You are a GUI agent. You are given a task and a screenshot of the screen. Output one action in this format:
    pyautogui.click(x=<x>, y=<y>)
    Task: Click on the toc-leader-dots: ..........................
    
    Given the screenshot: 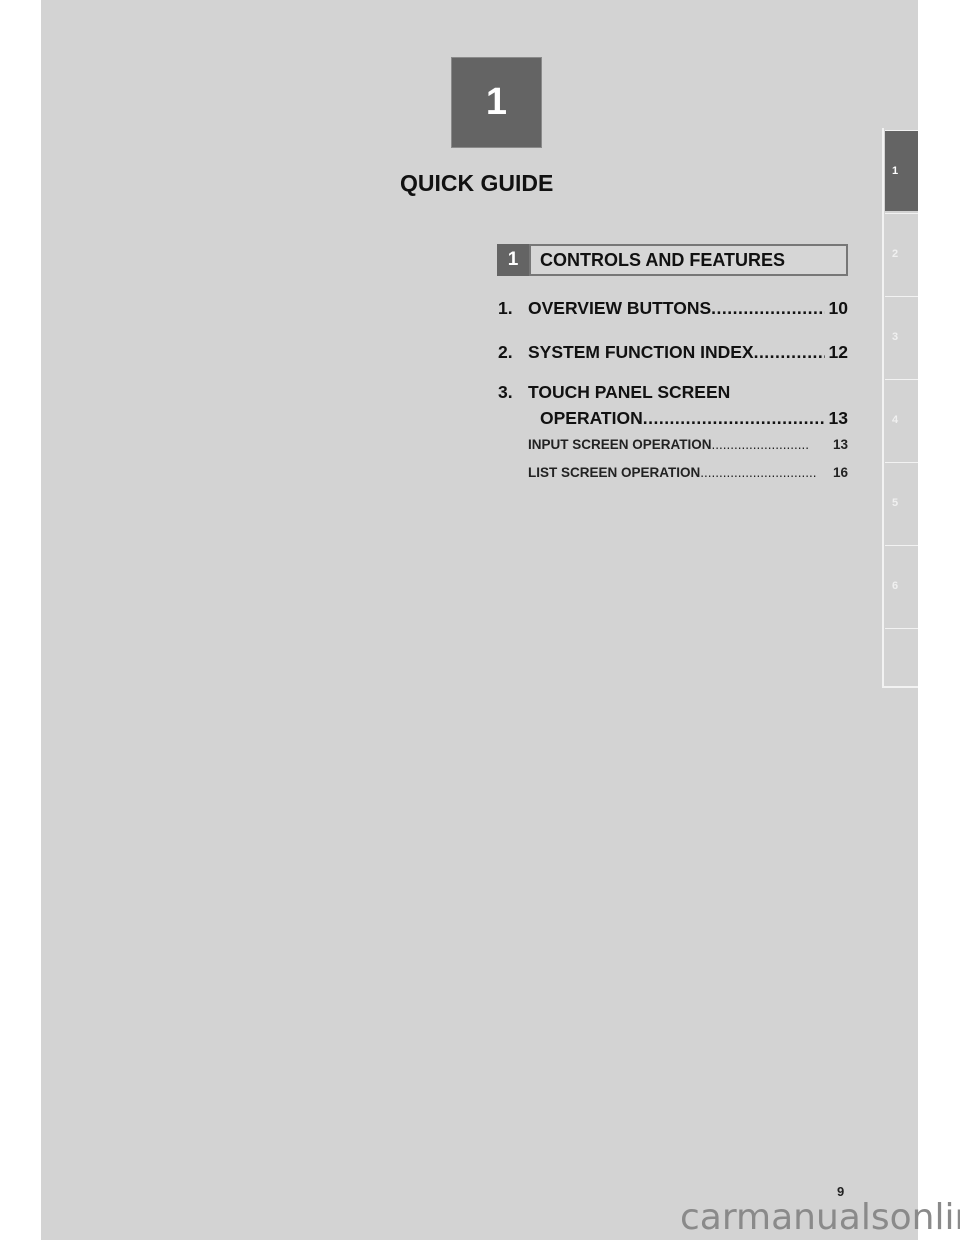 What is the action you would take?
    pyautogui.click(x=760, y=444)
    